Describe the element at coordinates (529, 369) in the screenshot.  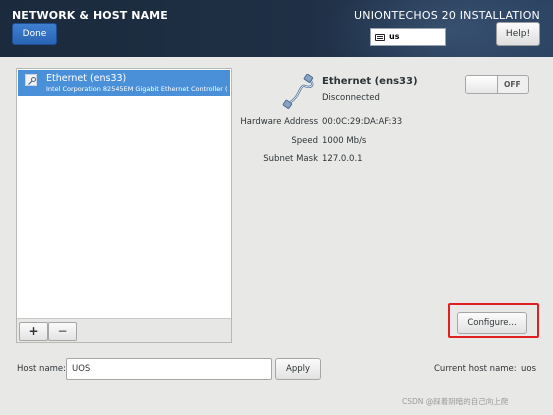
I see `current-host-name-value: uos` at that location.